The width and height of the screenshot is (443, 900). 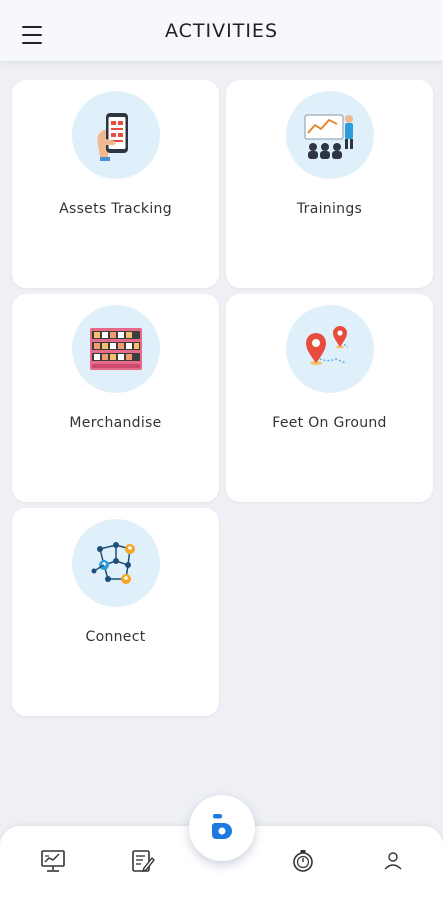 What do you see at coordinates (115, 209) in the screenshot?
I see `activity-label: Assets Tracking` at bounding box center [115, 209].